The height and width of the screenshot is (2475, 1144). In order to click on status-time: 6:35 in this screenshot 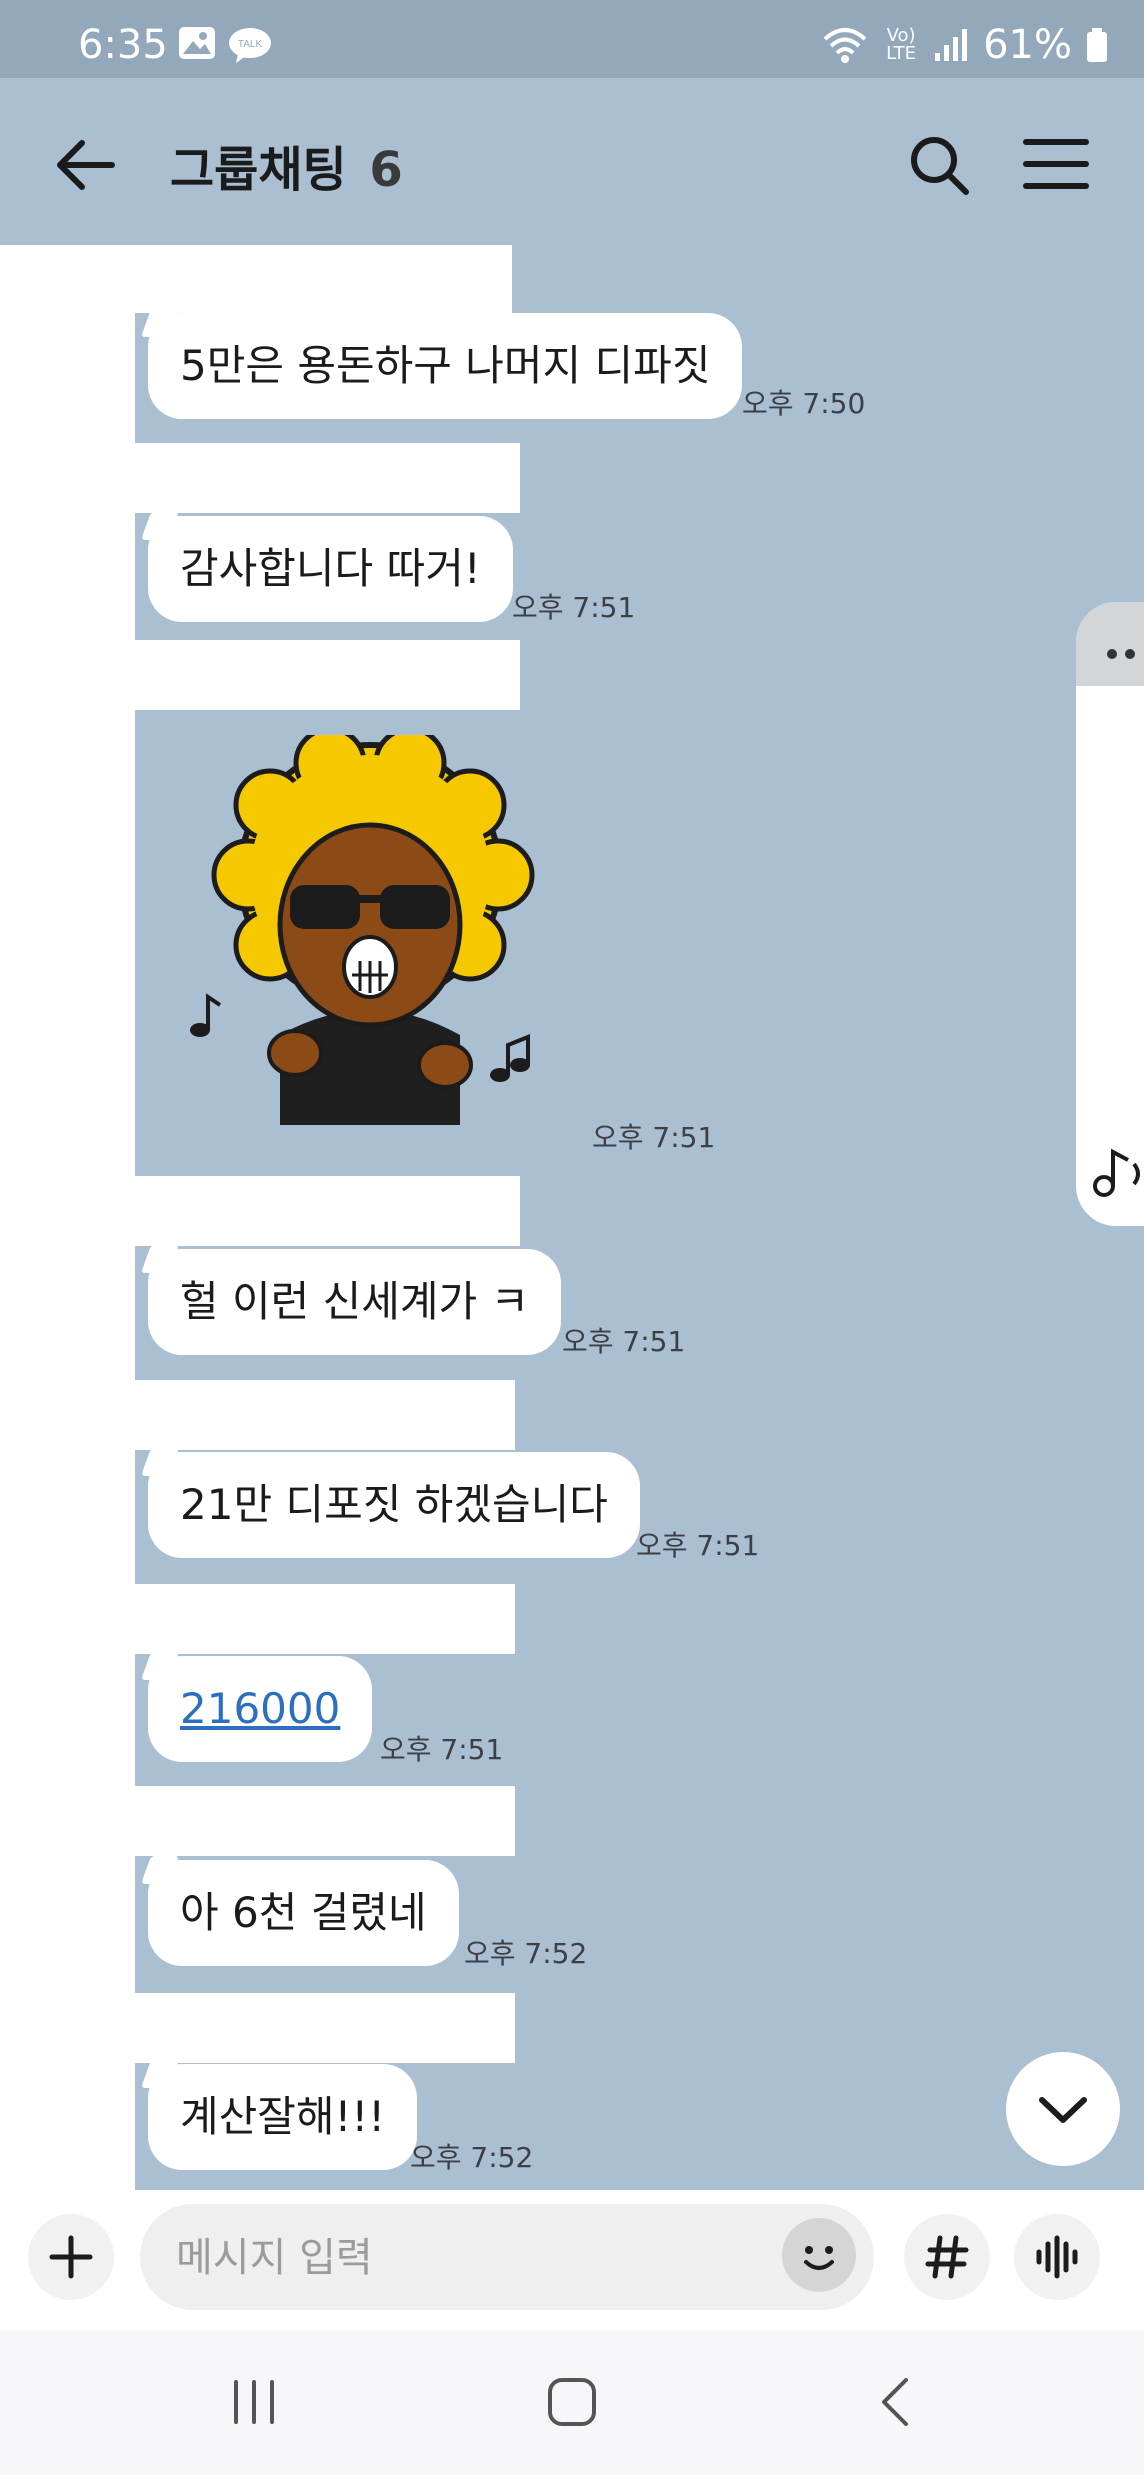, I will do `click(123, 45)`.